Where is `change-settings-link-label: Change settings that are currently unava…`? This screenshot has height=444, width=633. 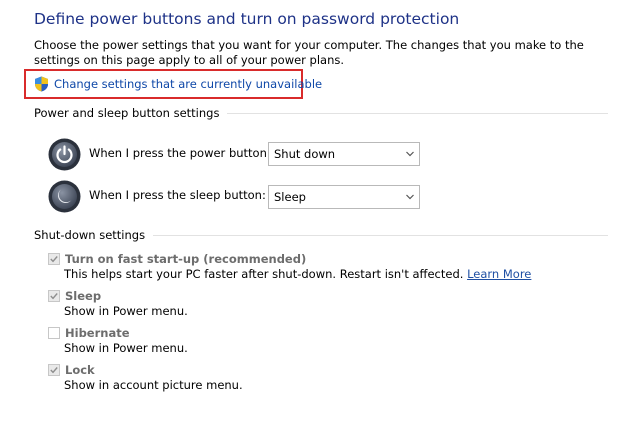 change-settings-link-label: Change settings that are currently unava… is located at coordinates (188, 84).